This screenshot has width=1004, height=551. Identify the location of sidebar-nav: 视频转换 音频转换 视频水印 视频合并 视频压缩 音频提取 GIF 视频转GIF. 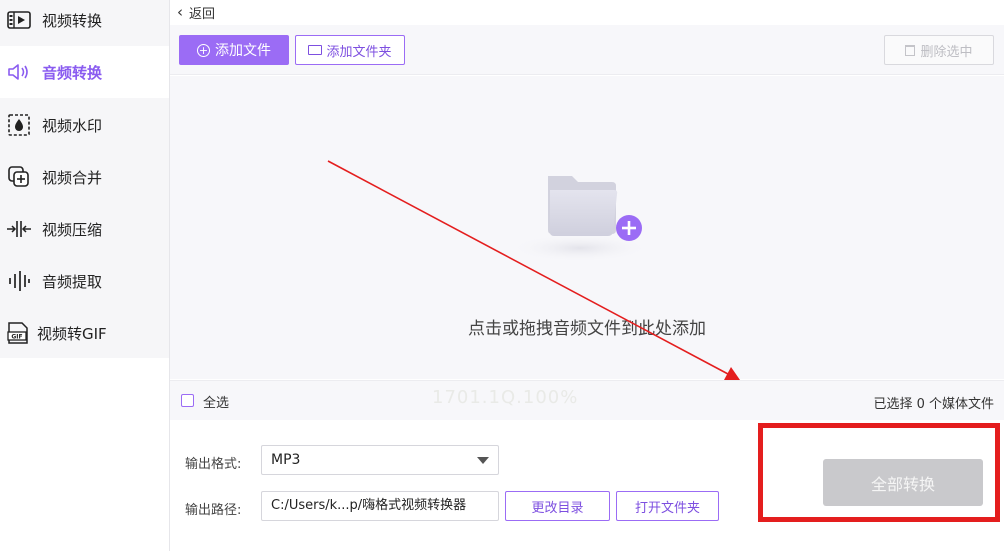
(84, 179).